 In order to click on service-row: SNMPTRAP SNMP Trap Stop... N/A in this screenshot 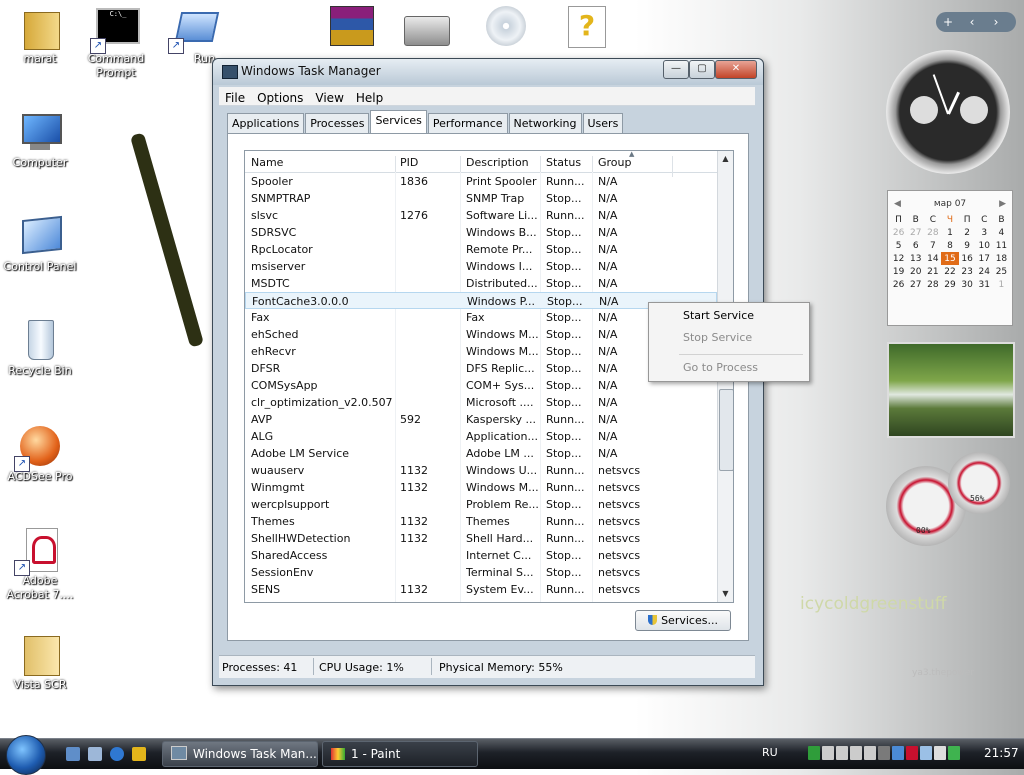, I will do `click(481, 198)`.